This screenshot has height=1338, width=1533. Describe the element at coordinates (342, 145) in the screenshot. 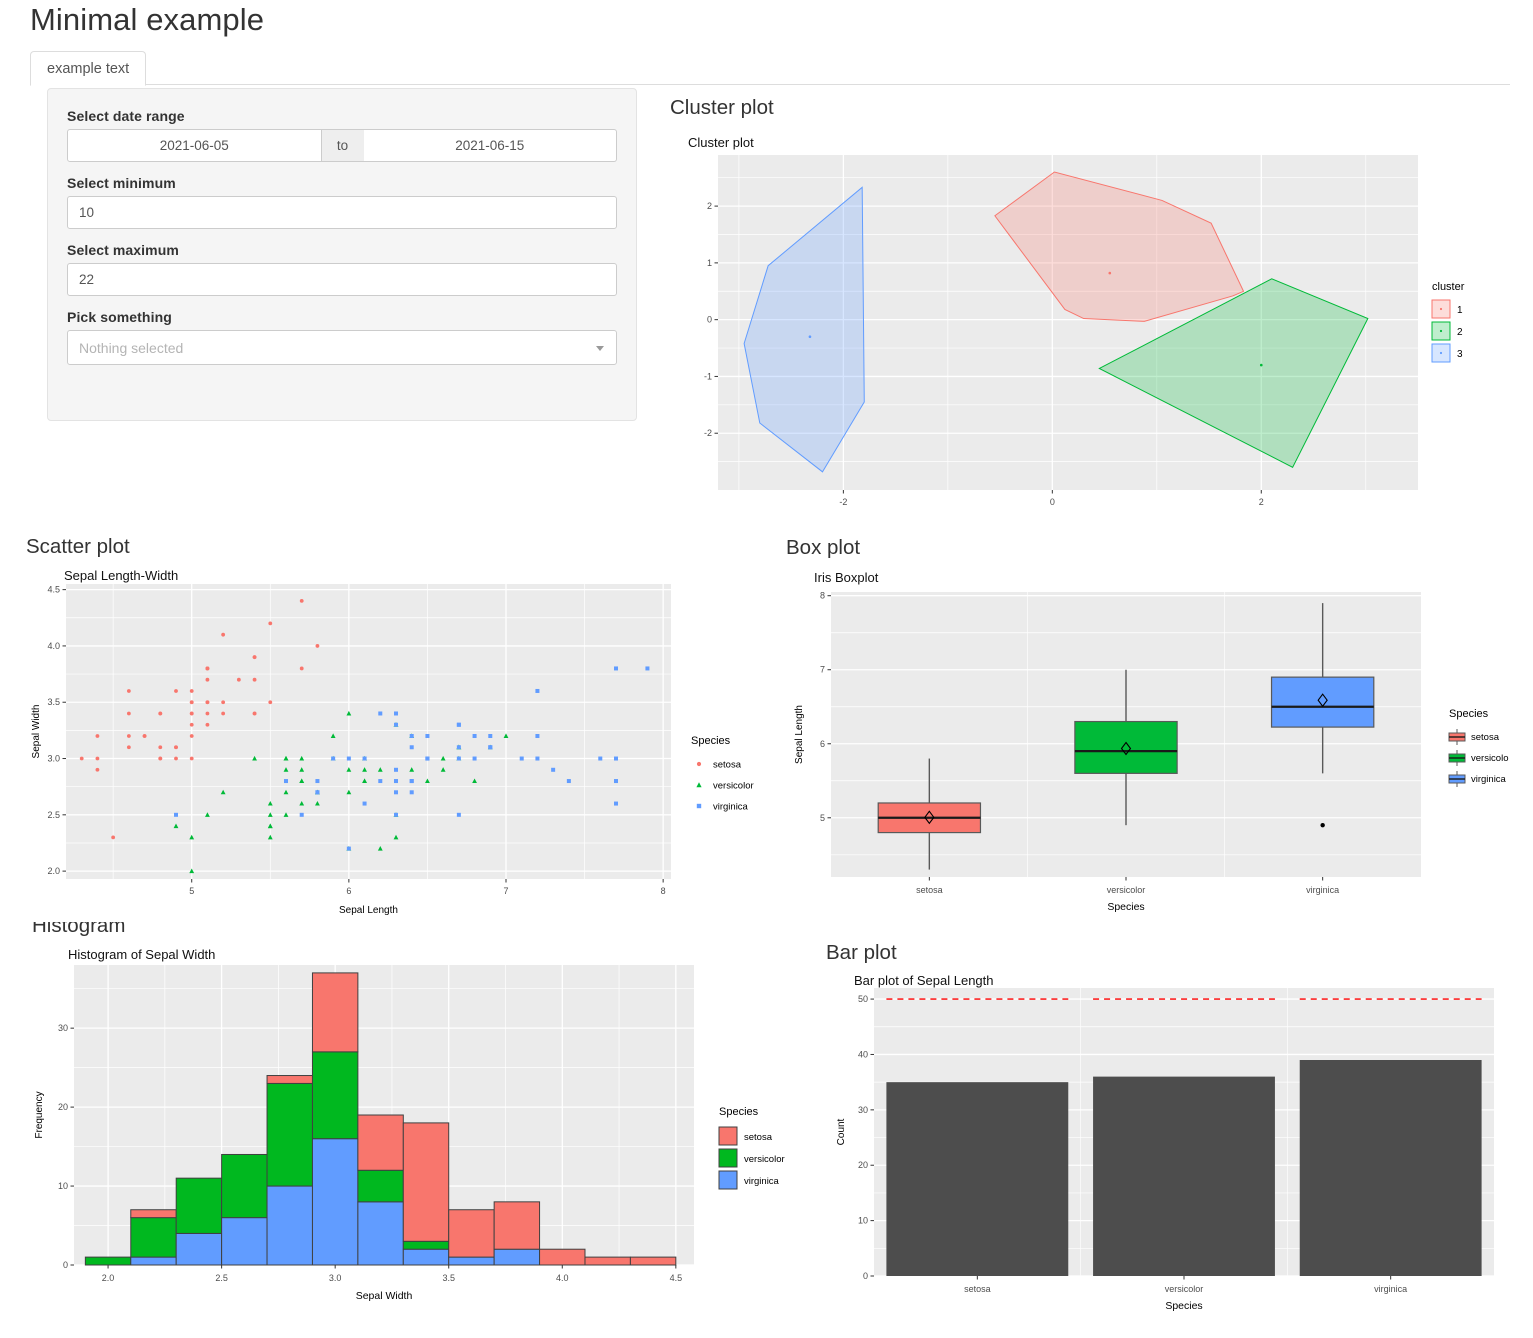

I see `date-range-control: to` at that location.